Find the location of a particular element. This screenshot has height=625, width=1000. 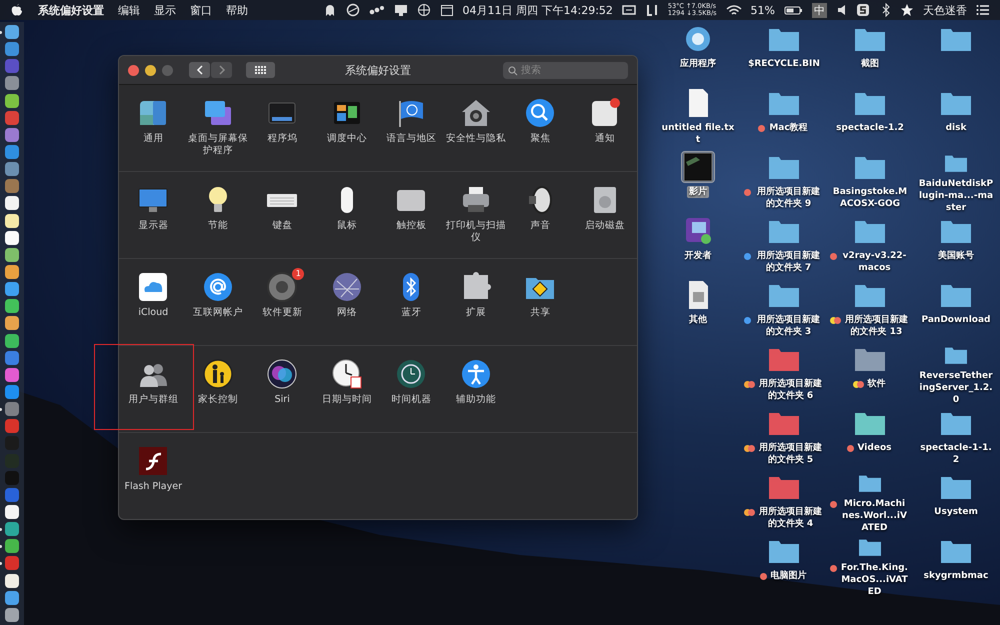

menu-item: 显示 is located at coordinates (165, 10).